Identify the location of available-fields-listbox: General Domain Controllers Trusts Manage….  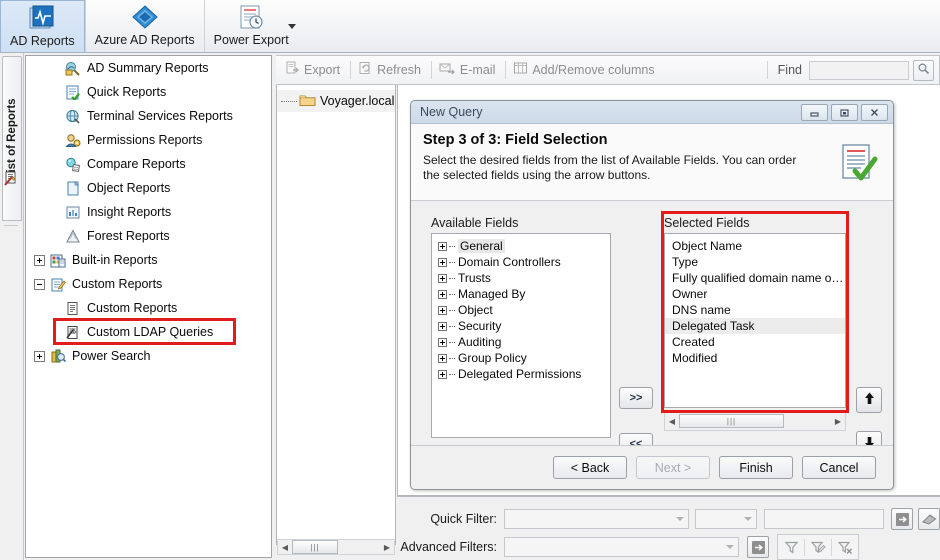
(521, 335).